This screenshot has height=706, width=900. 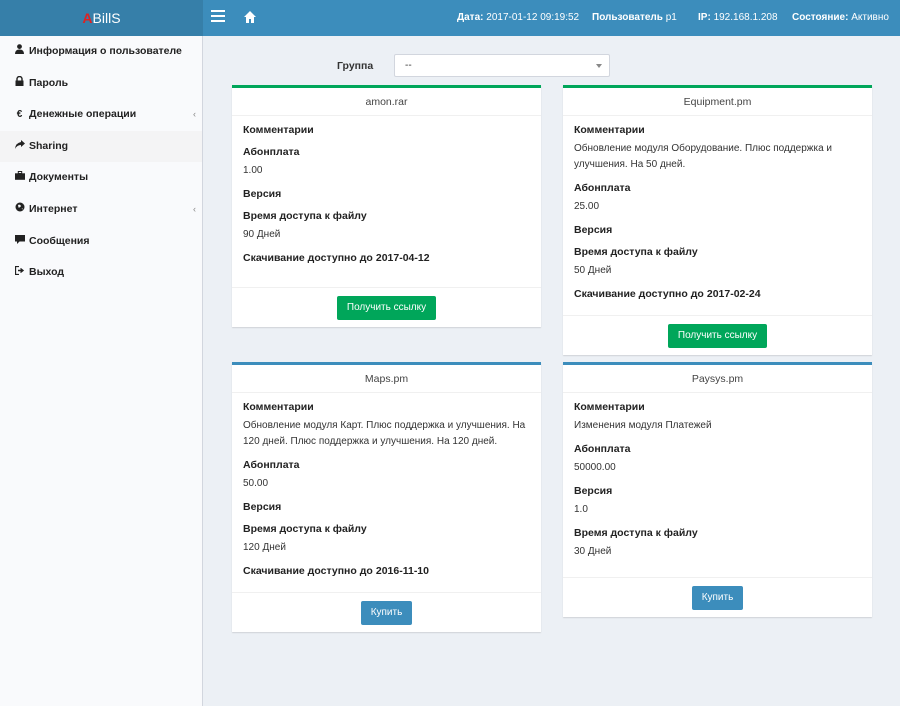 I want to click on user-label: Пользователь, so click(x=627, y=17).